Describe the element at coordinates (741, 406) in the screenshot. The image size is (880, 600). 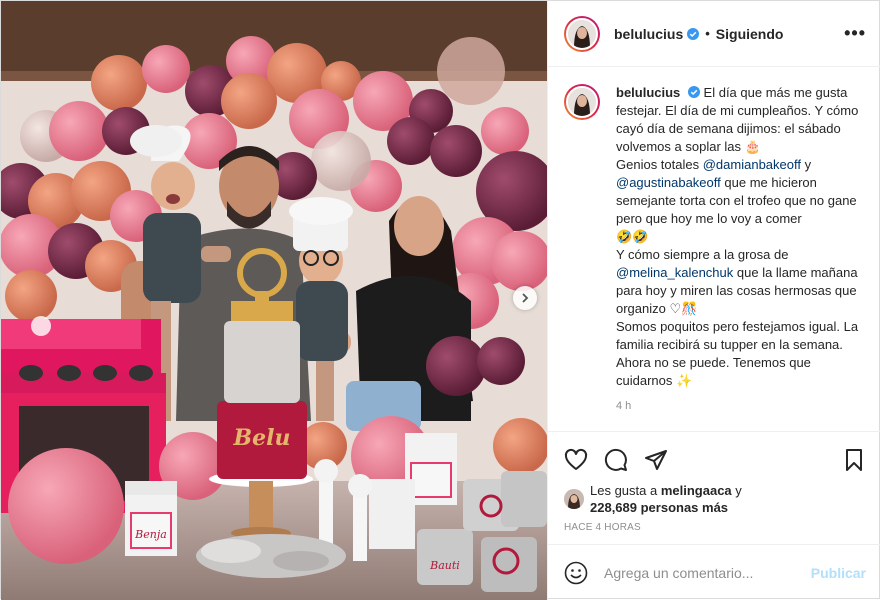
I see `caption-time: 4 h` at that location.